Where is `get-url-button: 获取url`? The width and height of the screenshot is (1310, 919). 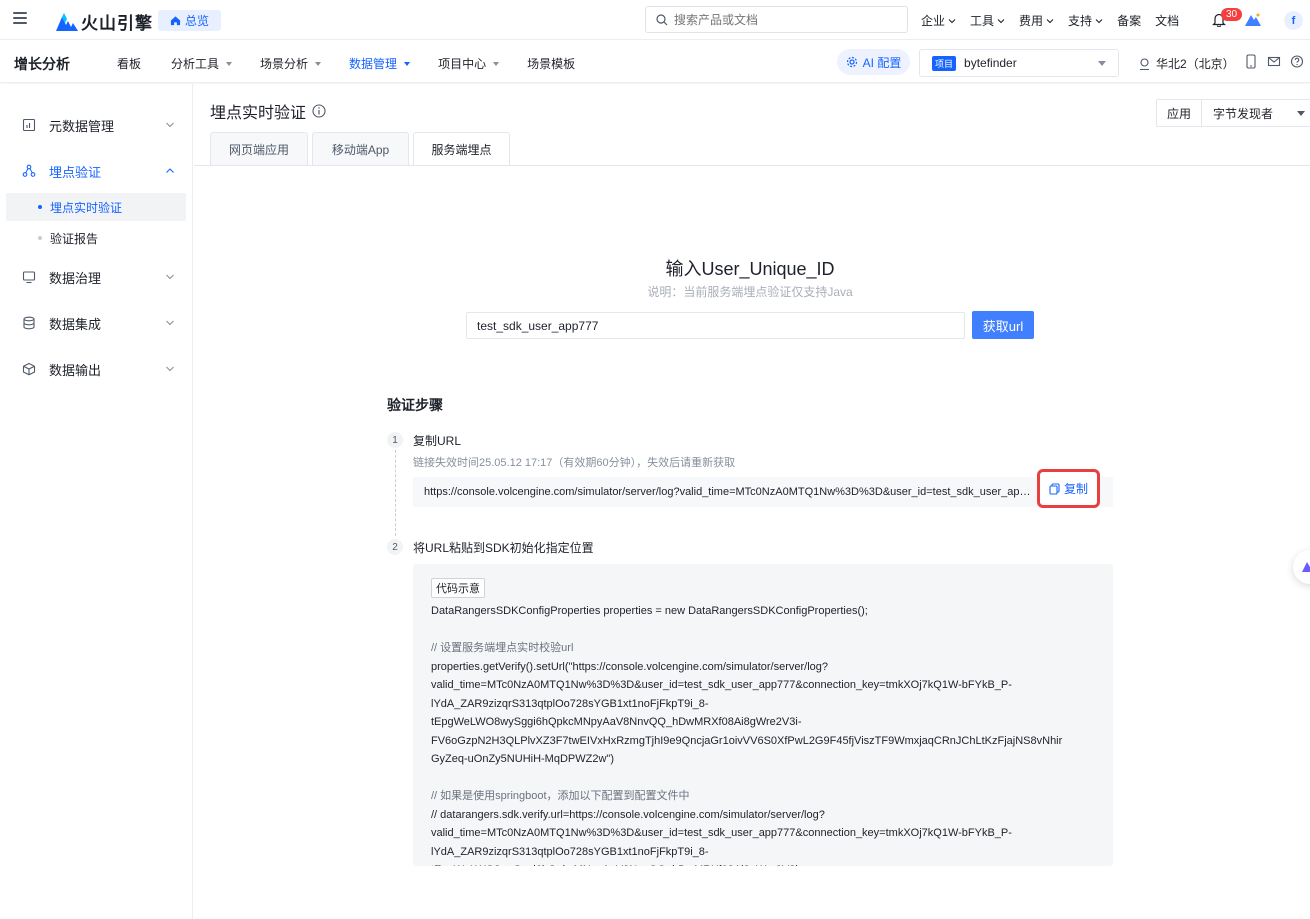
get-url-button: 获取url is located at coordinates (1003, 325).